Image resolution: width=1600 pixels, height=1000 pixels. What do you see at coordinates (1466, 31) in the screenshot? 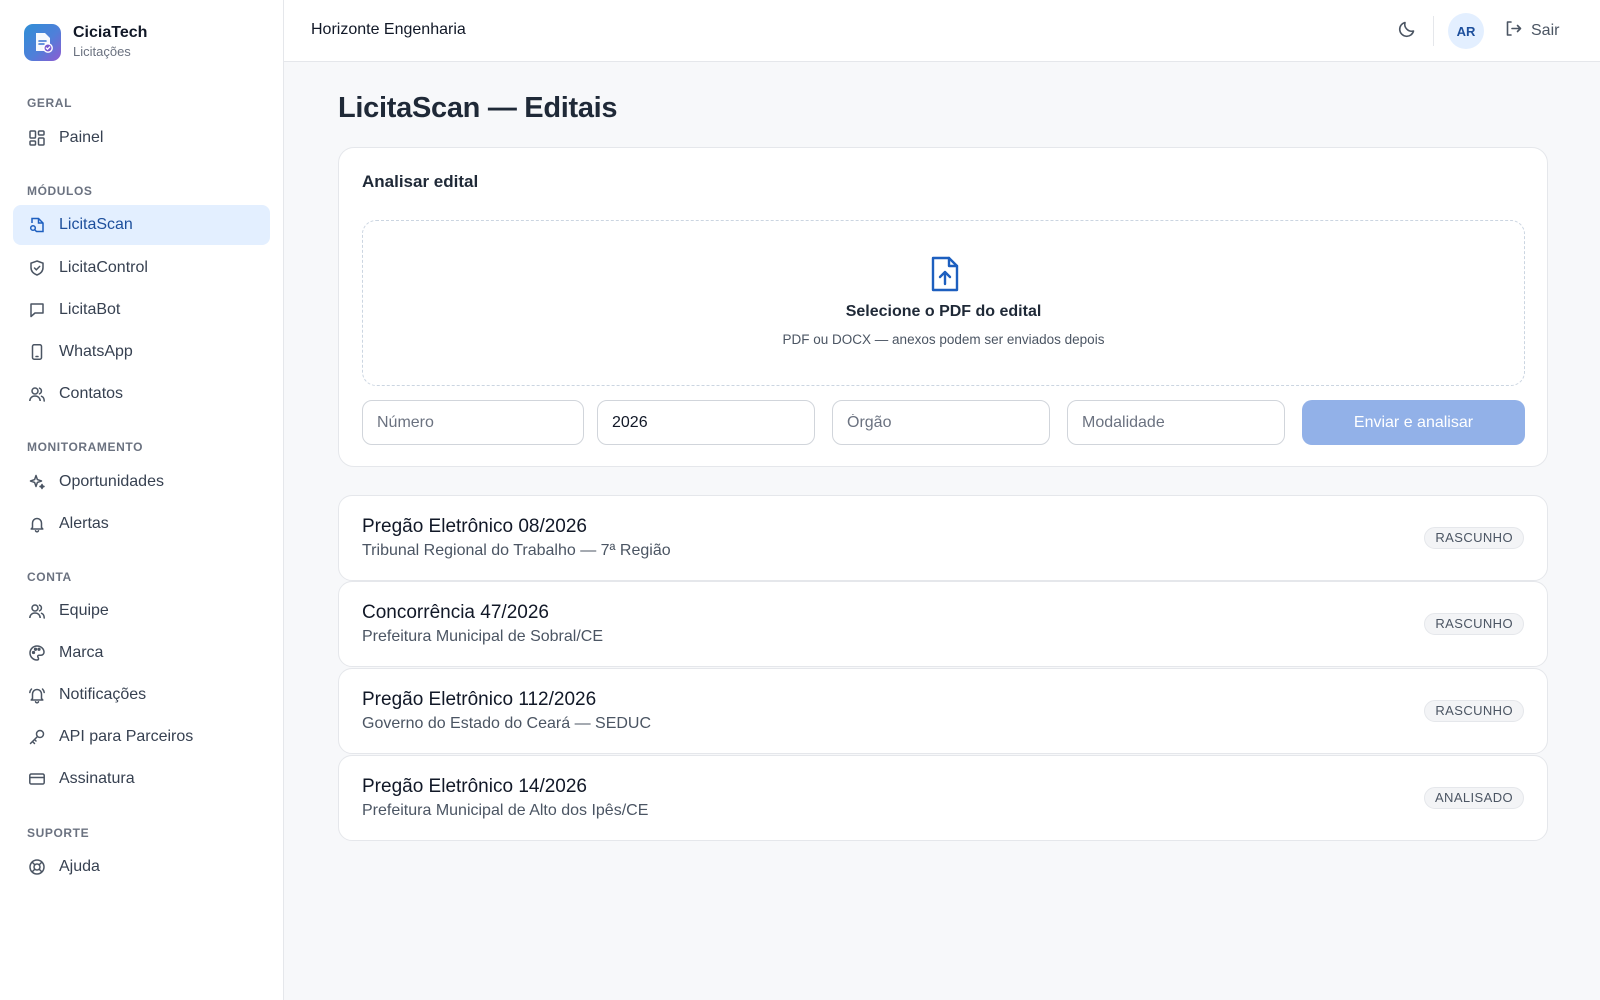
I see `avatar: AR` at bounding box center [1466, 31].